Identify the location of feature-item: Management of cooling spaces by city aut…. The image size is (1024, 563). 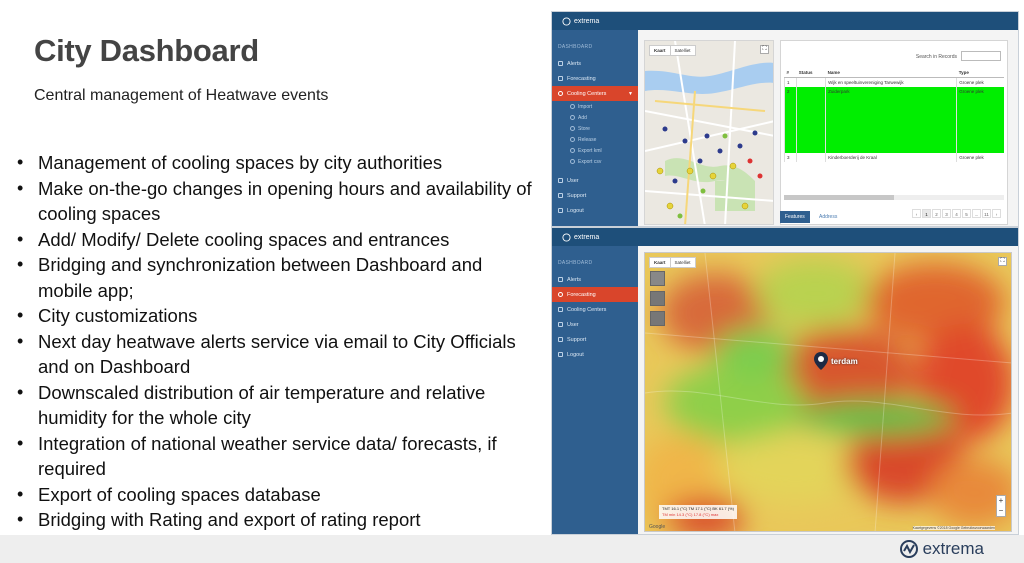
(272, 163).